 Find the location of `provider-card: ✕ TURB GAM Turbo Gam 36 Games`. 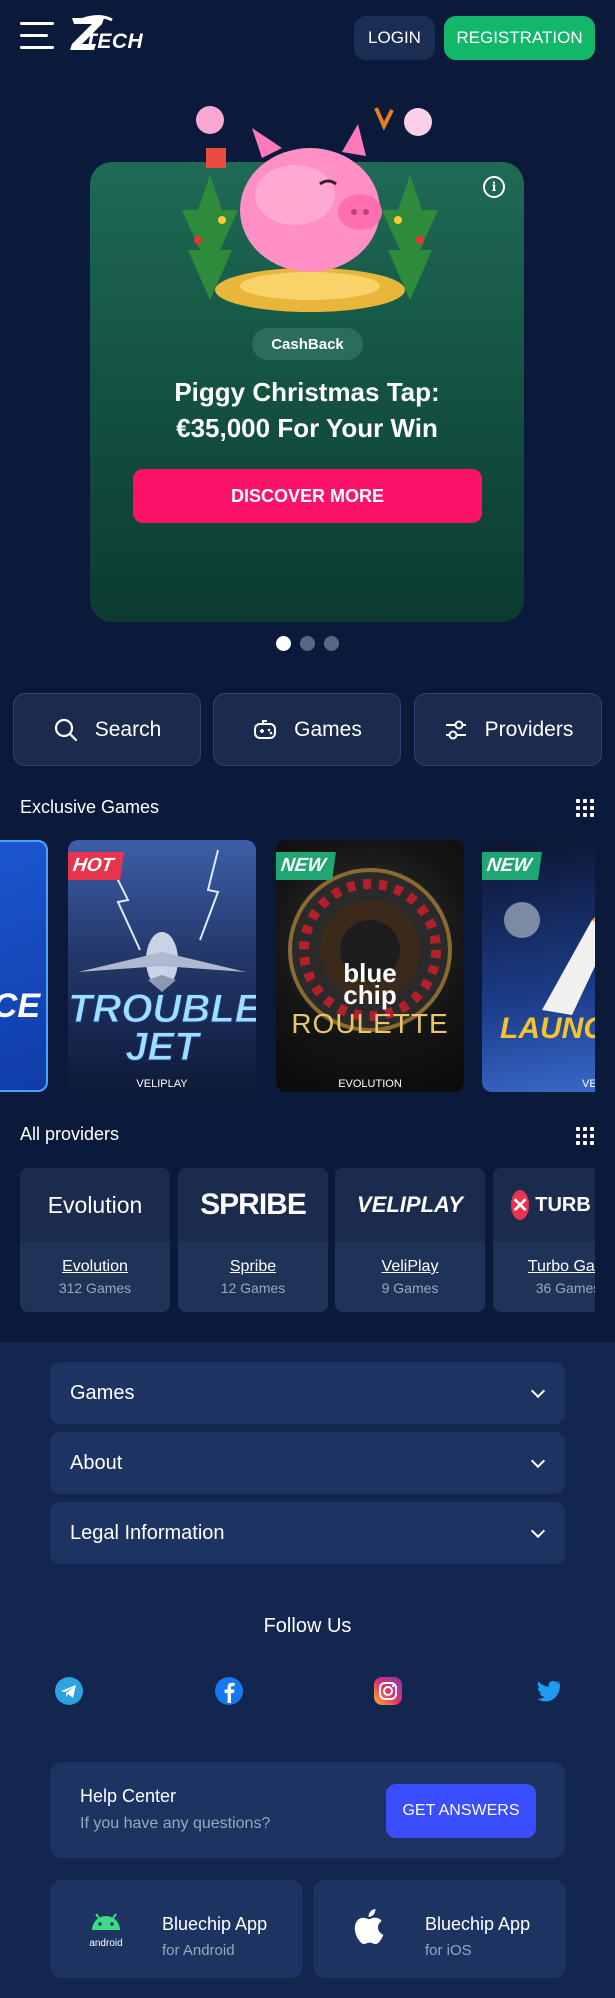

provider-card: ✕ TURB GAM Turbo Gam 36 Games is located at coordinates (544, 1240).